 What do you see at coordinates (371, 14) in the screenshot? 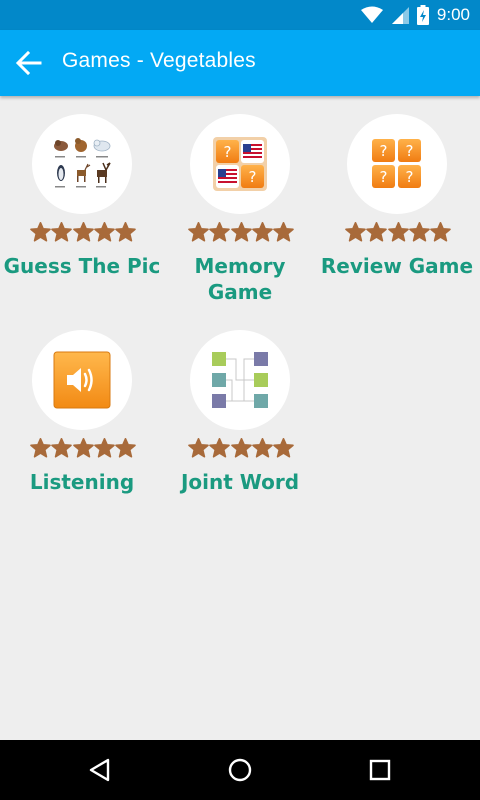
I see `wifi-icon` at bounding box center [371, 14].